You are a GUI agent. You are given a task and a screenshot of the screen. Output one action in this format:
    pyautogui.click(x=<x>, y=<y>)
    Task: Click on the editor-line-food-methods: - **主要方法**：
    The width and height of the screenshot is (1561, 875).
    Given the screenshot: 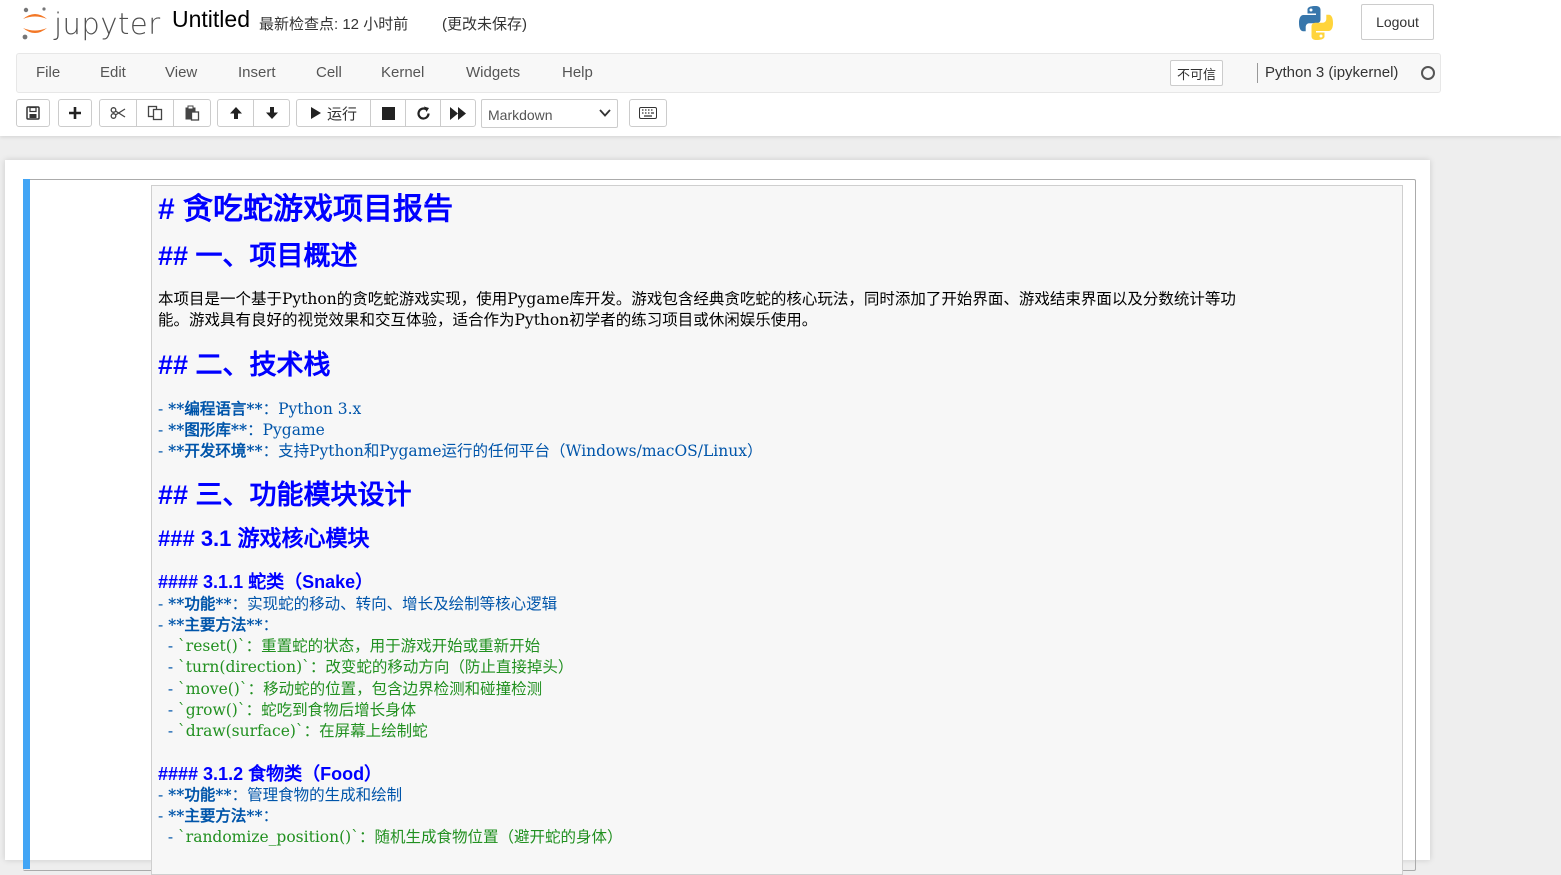 What is the action you would take?
    pyautogui.click(x=218, y=815)
    